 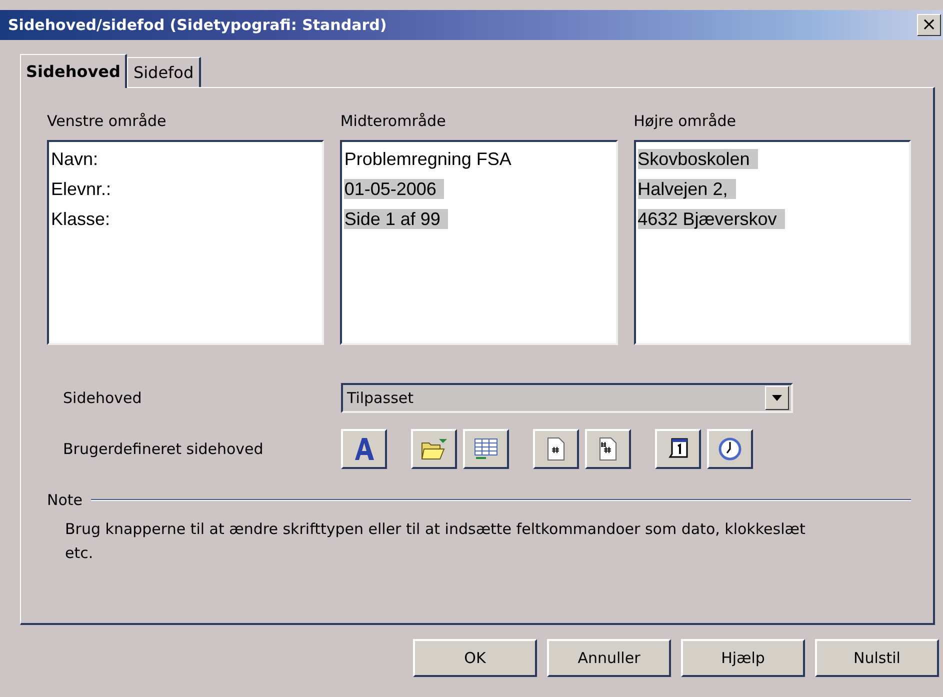 What do you see at coordinates (475, 658) in the screenshot?
I see `dialog-button: OK` at bounding box center [475, 658].